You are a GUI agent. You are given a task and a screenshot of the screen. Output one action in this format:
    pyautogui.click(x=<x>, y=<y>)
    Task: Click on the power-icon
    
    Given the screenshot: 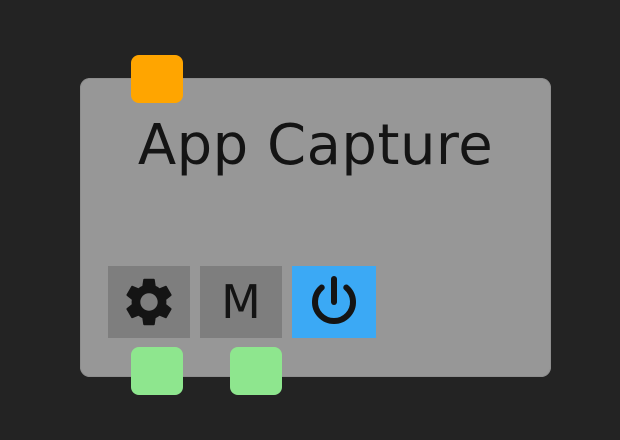 What is the action you would take?
    pyautogui.click(x=334, y=300)
    